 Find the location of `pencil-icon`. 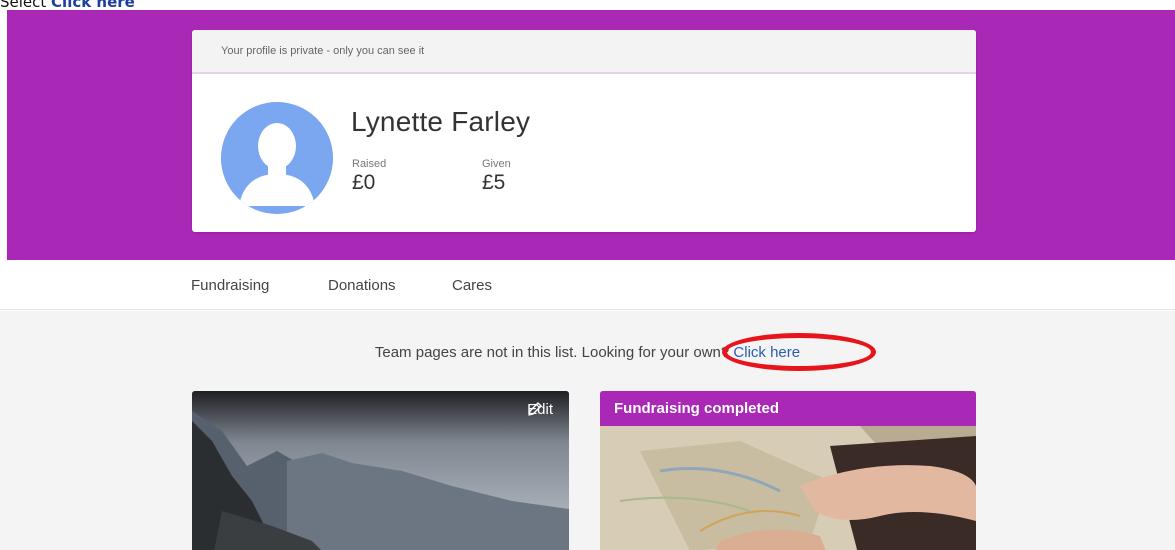

pencil-icon is located at coordinates (535, 409).